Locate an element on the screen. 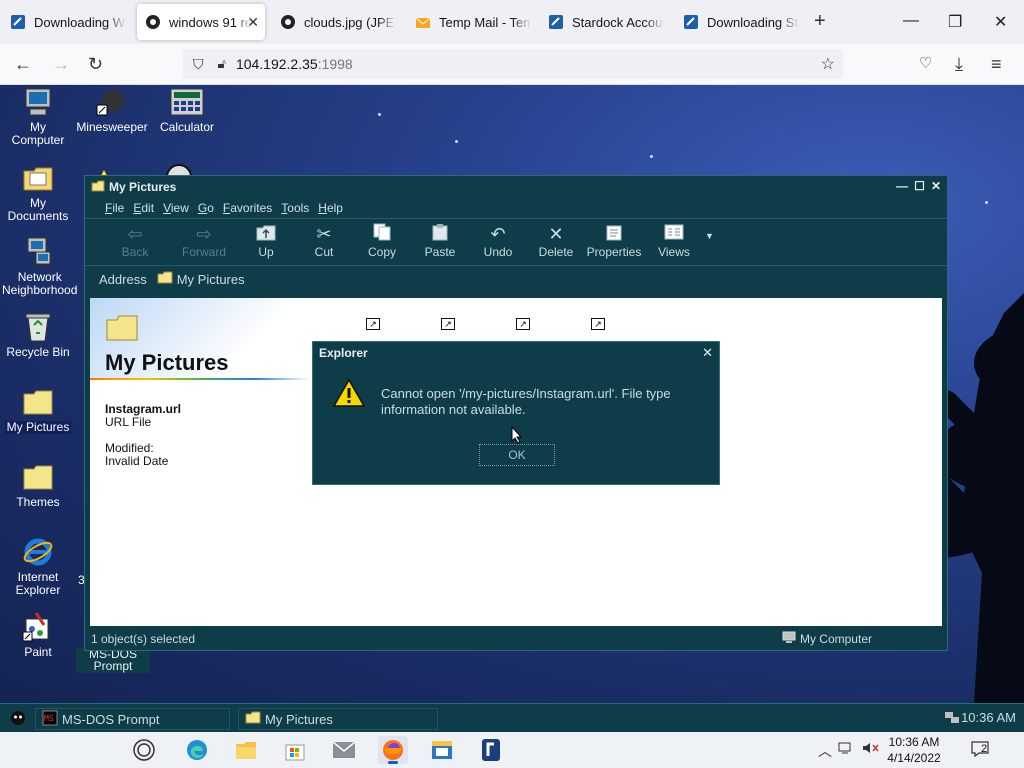 The width and height of the screenshot is (1024, 768). notification-center-button: 2 is located at coordinates (982, 750).